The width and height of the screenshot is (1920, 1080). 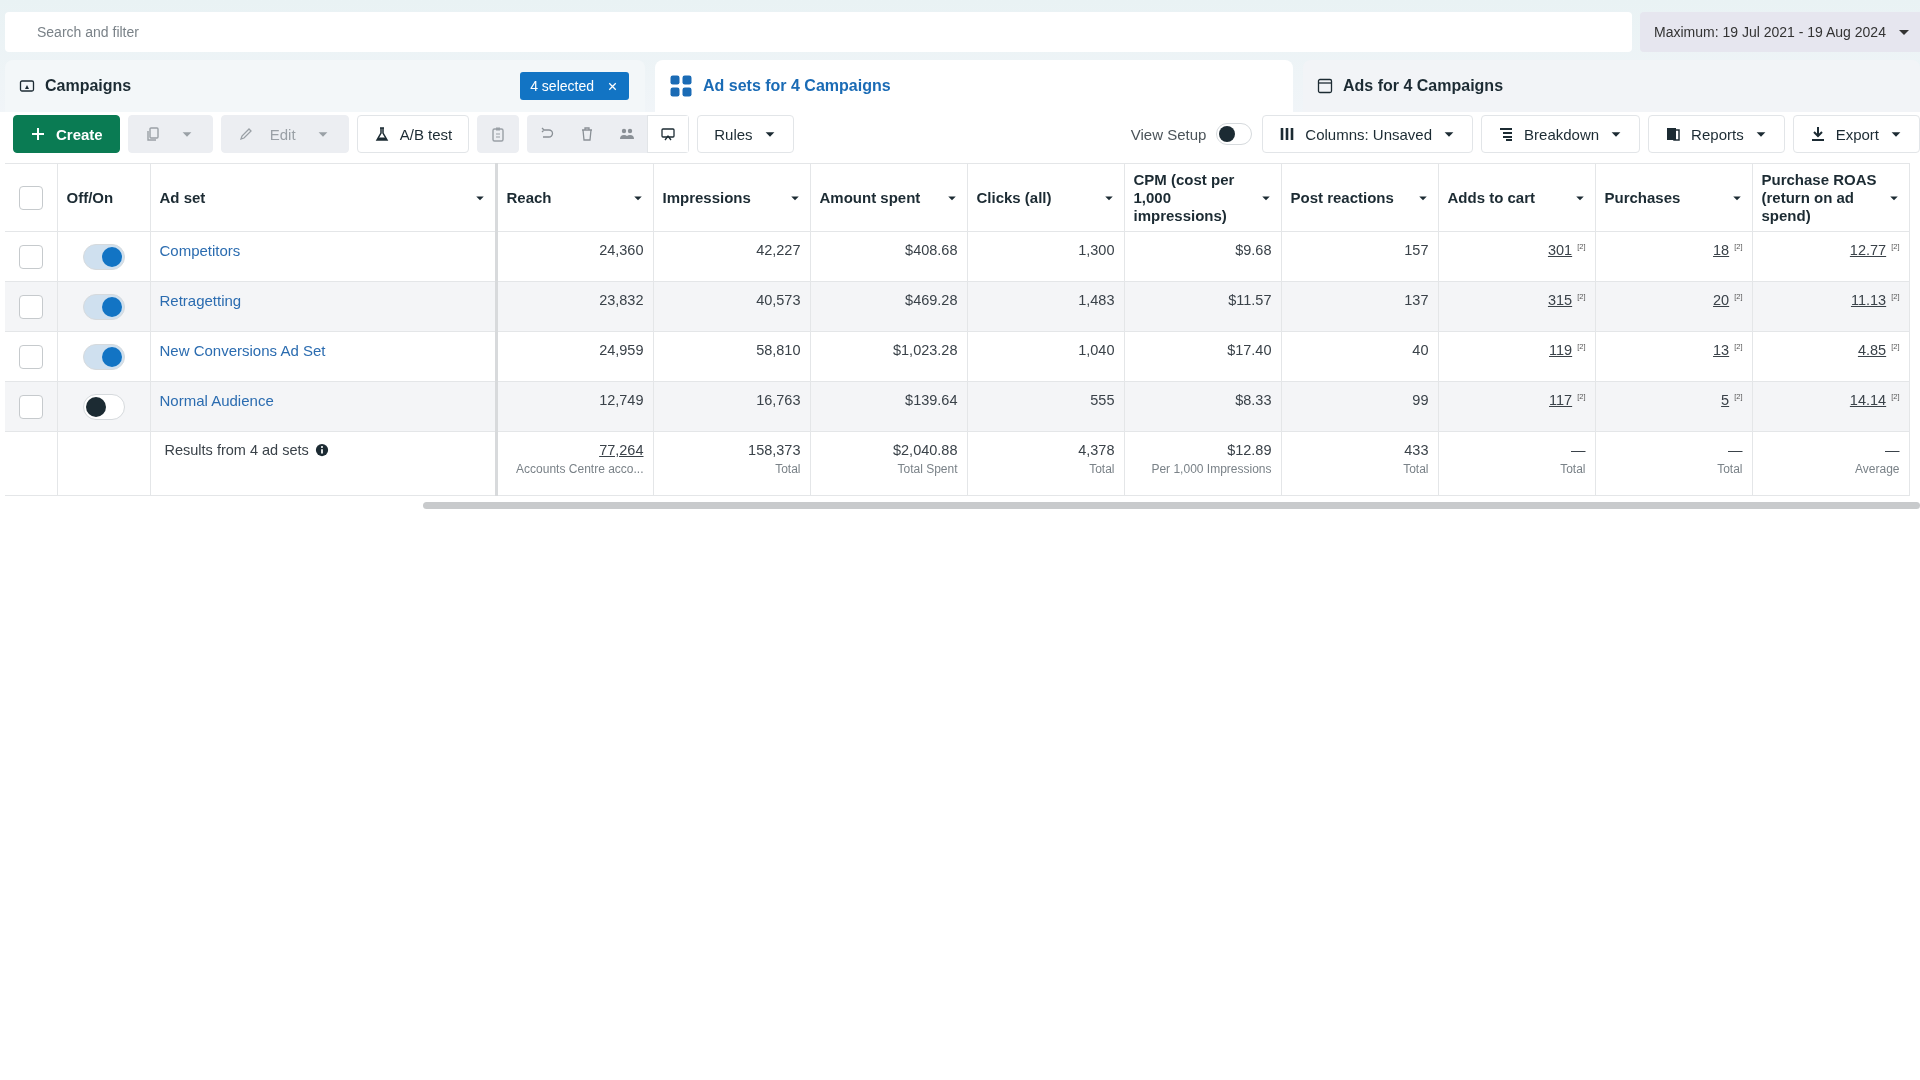 What do you see at coordinates (627, 134) in the screenshot?
I see `people-icon` at bounding box center [627, 134].